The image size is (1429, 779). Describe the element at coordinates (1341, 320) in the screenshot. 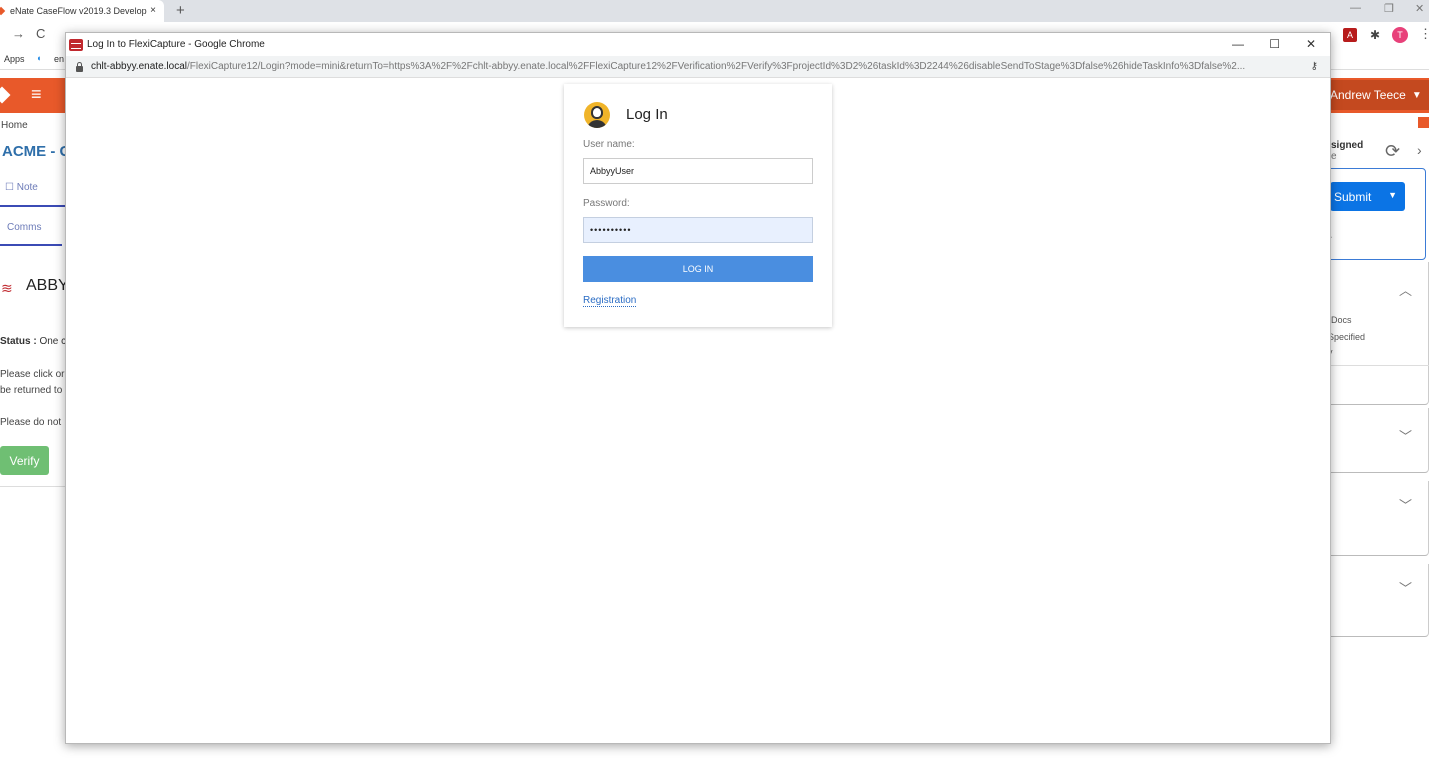

I see `side-docs-text: Docs` at that location.